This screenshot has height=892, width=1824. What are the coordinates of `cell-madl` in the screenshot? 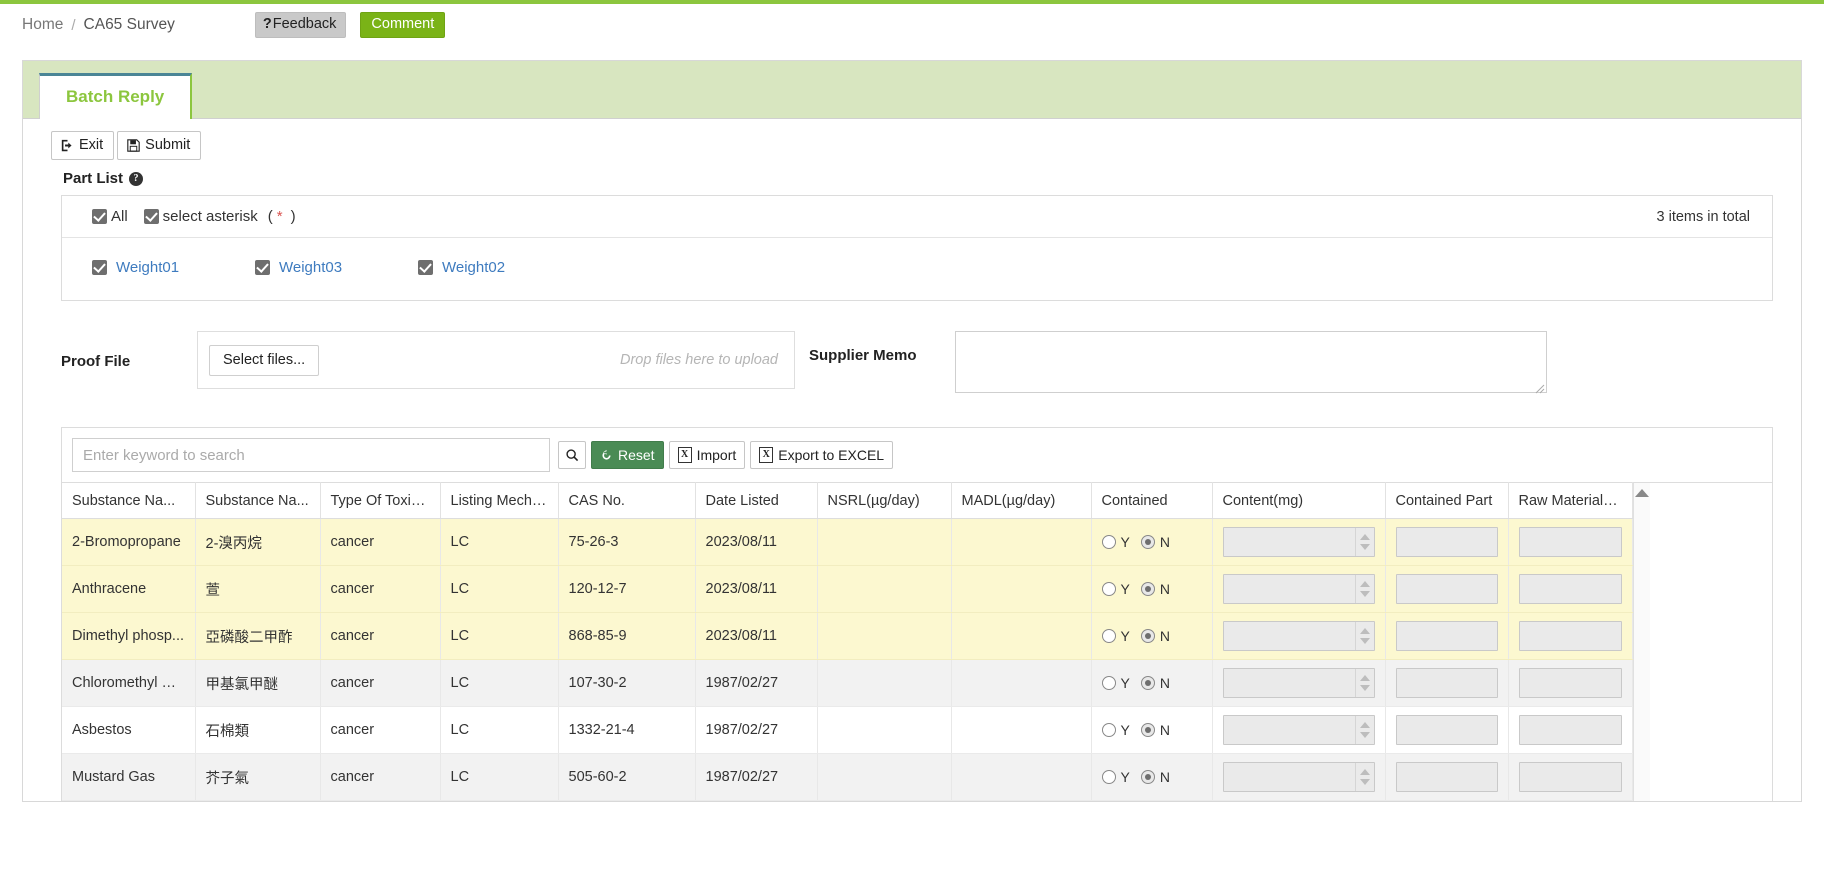 It's located at (1021, 589).